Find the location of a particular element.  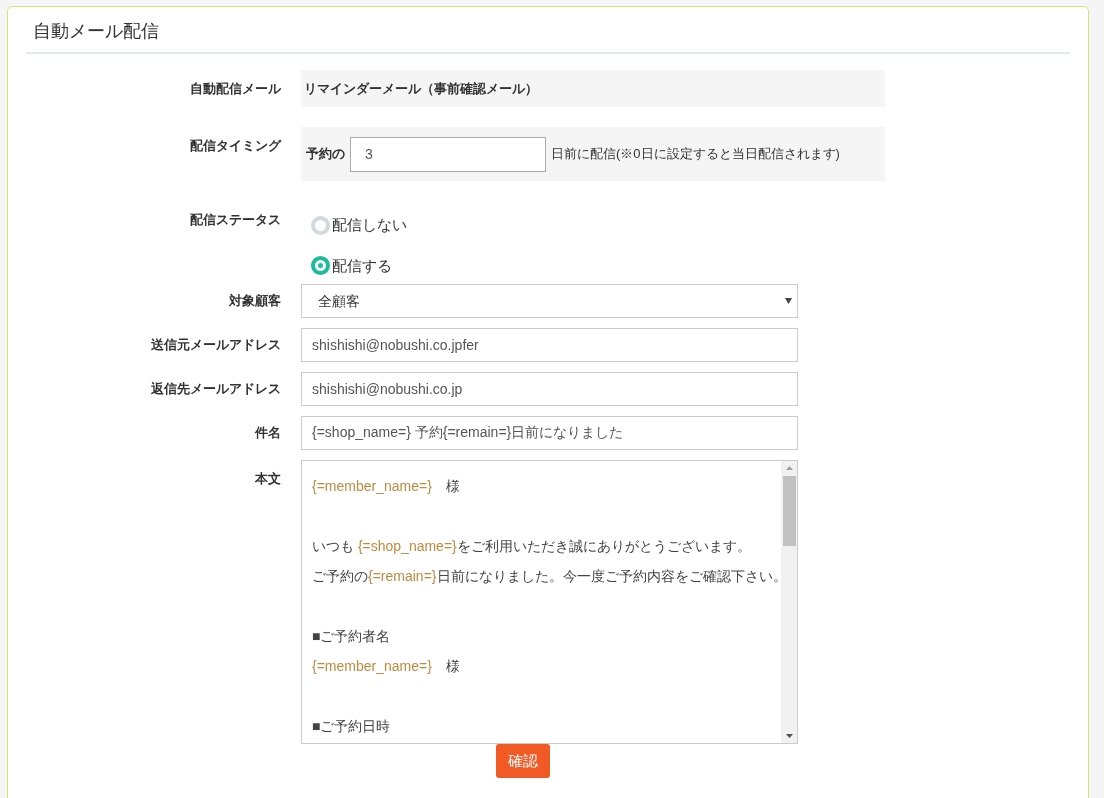

scrollbar-thumb is located at coordinates (789, 511).